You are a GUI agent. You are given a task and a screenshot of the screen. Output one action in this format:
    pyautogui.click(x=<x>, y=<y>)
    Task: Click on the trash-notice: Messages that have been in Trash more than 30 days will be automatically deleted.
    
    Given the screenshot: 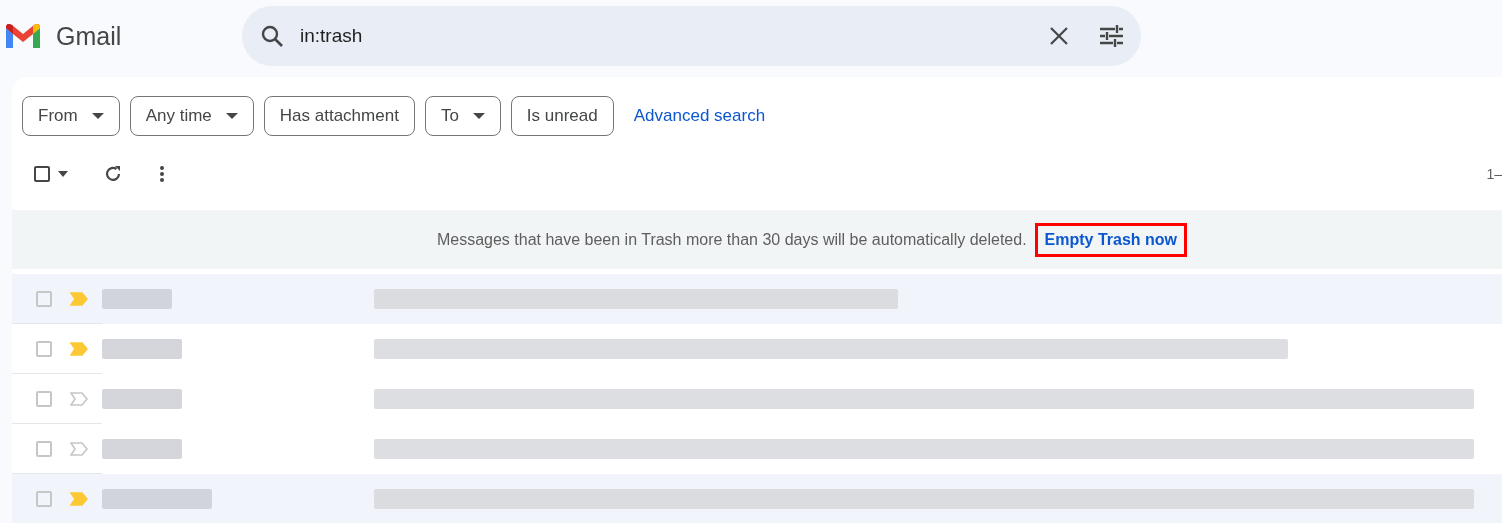 What is the action you would take?
    pyautogui.click(x=731, y=239)
    